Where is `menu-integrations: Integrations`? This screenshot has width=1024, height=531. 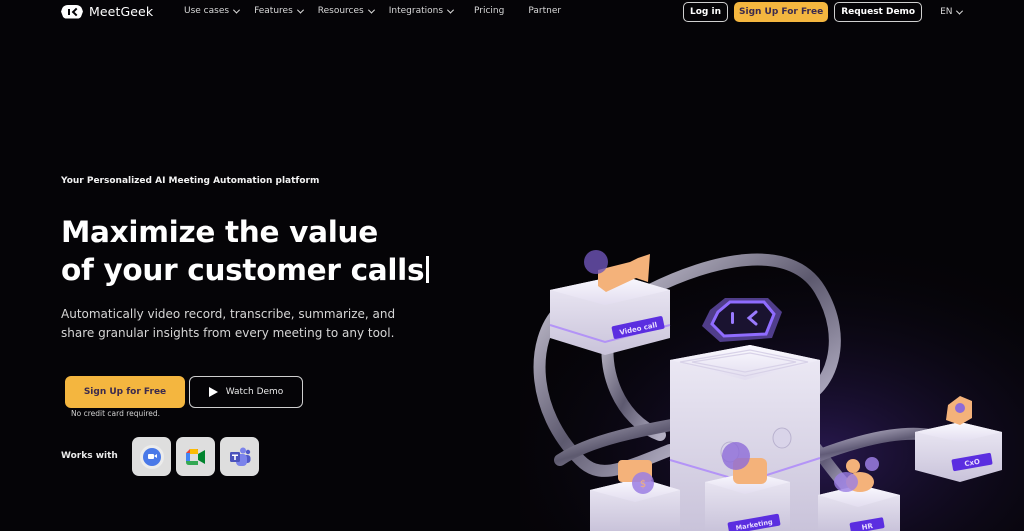 menu-integrations: Integrations is located at coordinates (421, 11).